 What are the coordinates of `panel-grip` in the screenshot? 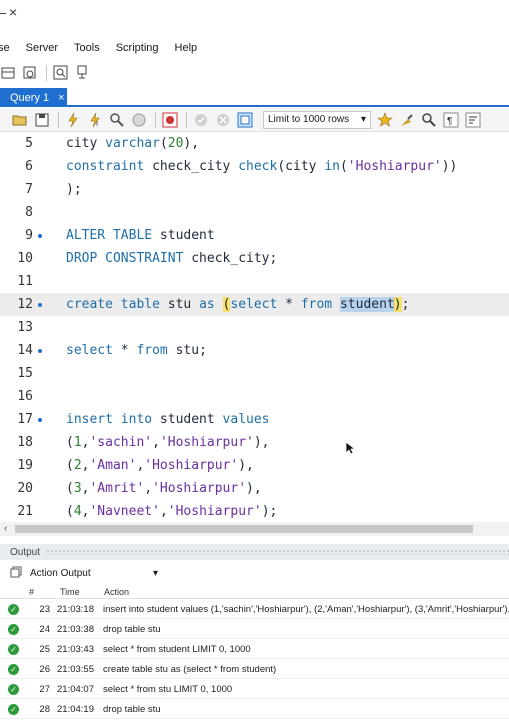 It's located at (277, 552).